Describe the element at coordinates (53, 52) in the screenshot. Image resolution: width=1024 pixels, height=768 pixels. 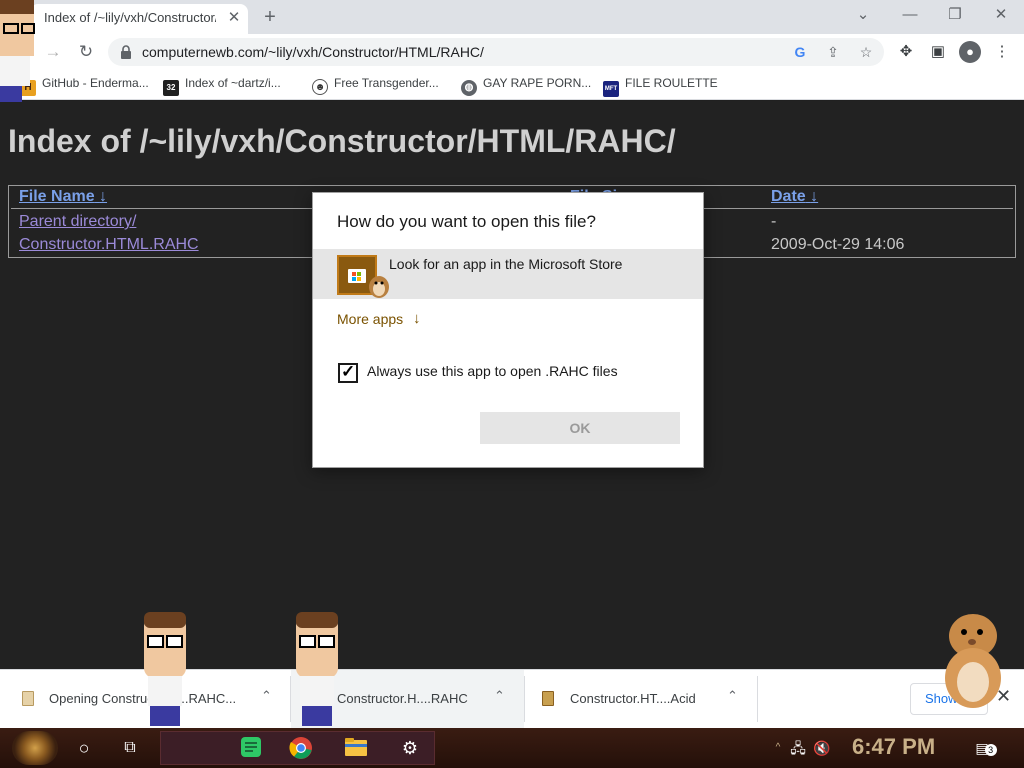
I see `forward-icon: →` at that location.